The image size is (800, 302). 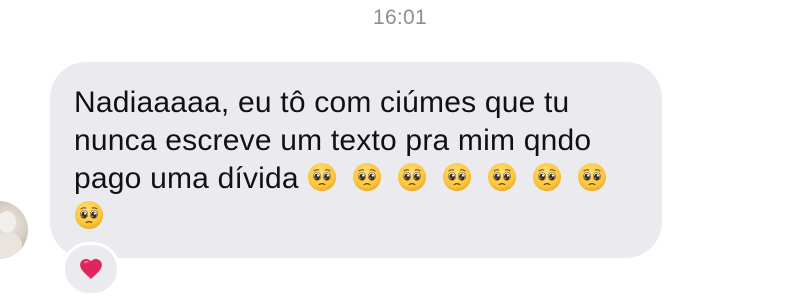 What do you see at coordinates (11, 246) in the screenshot?
I see `avatar-body` at bounding box center [11, 246].